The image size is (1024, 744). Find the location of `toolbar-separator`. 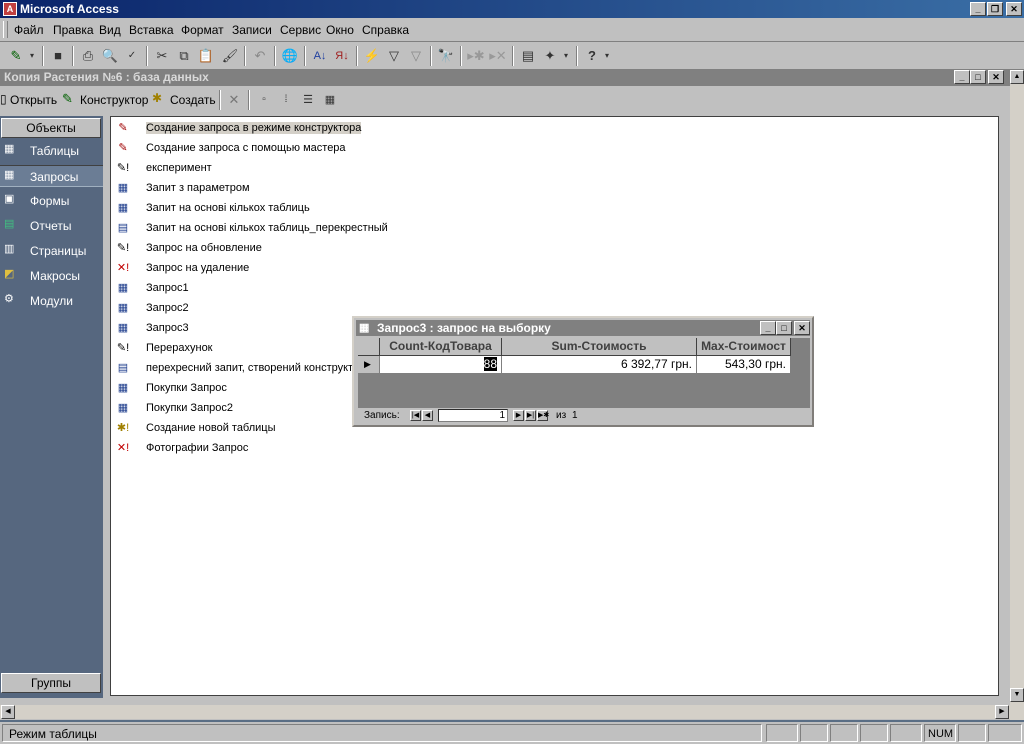

toolbar-separator is located at coordinates (357, 56).